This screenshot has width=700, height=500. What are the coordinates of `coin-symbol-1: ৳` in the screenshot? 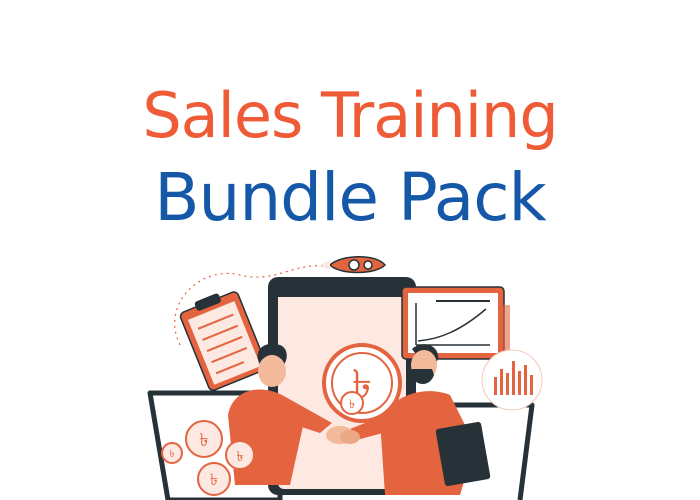 It's located at (204, 440).